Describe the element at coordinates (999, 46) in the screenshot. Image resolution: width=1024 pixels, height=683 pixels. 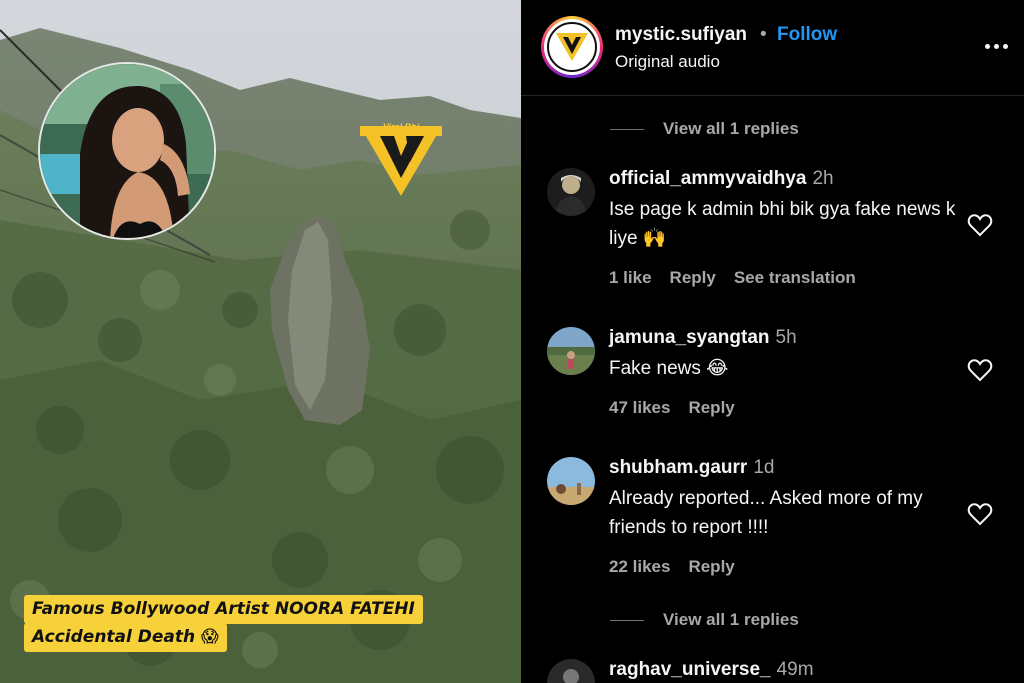
I see `more-options-icon` at that location.